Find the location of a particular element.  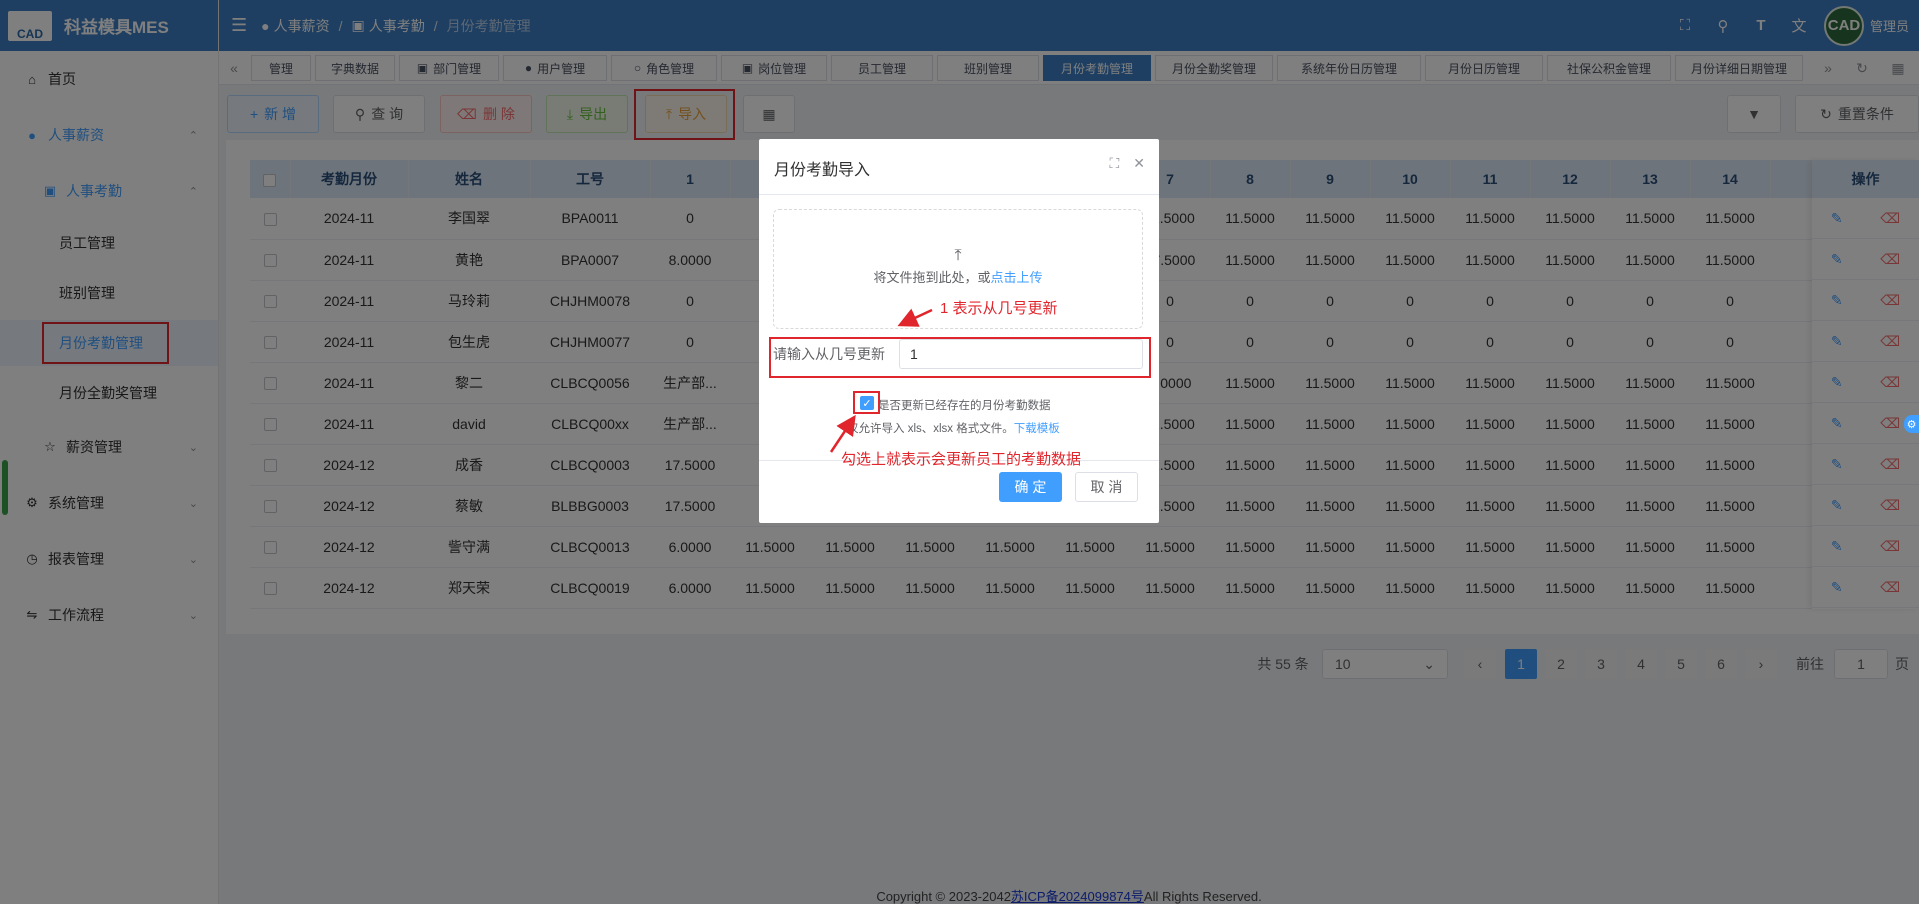

dialog-header-actions: ⛶ ✕ is located at coordinates (1127, 163).